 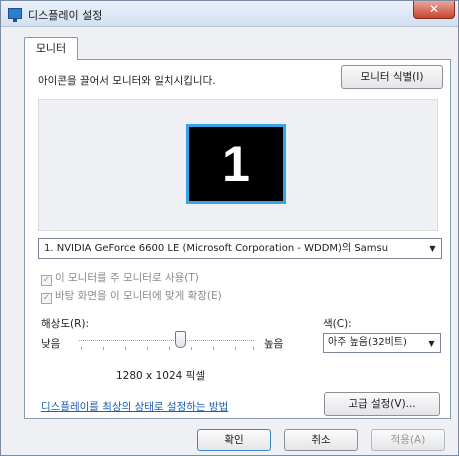 I want to click on extend-desktop-label: 바탕 화면을 이 모니터에 맞게 확장(E), so click(x=138, y=296).